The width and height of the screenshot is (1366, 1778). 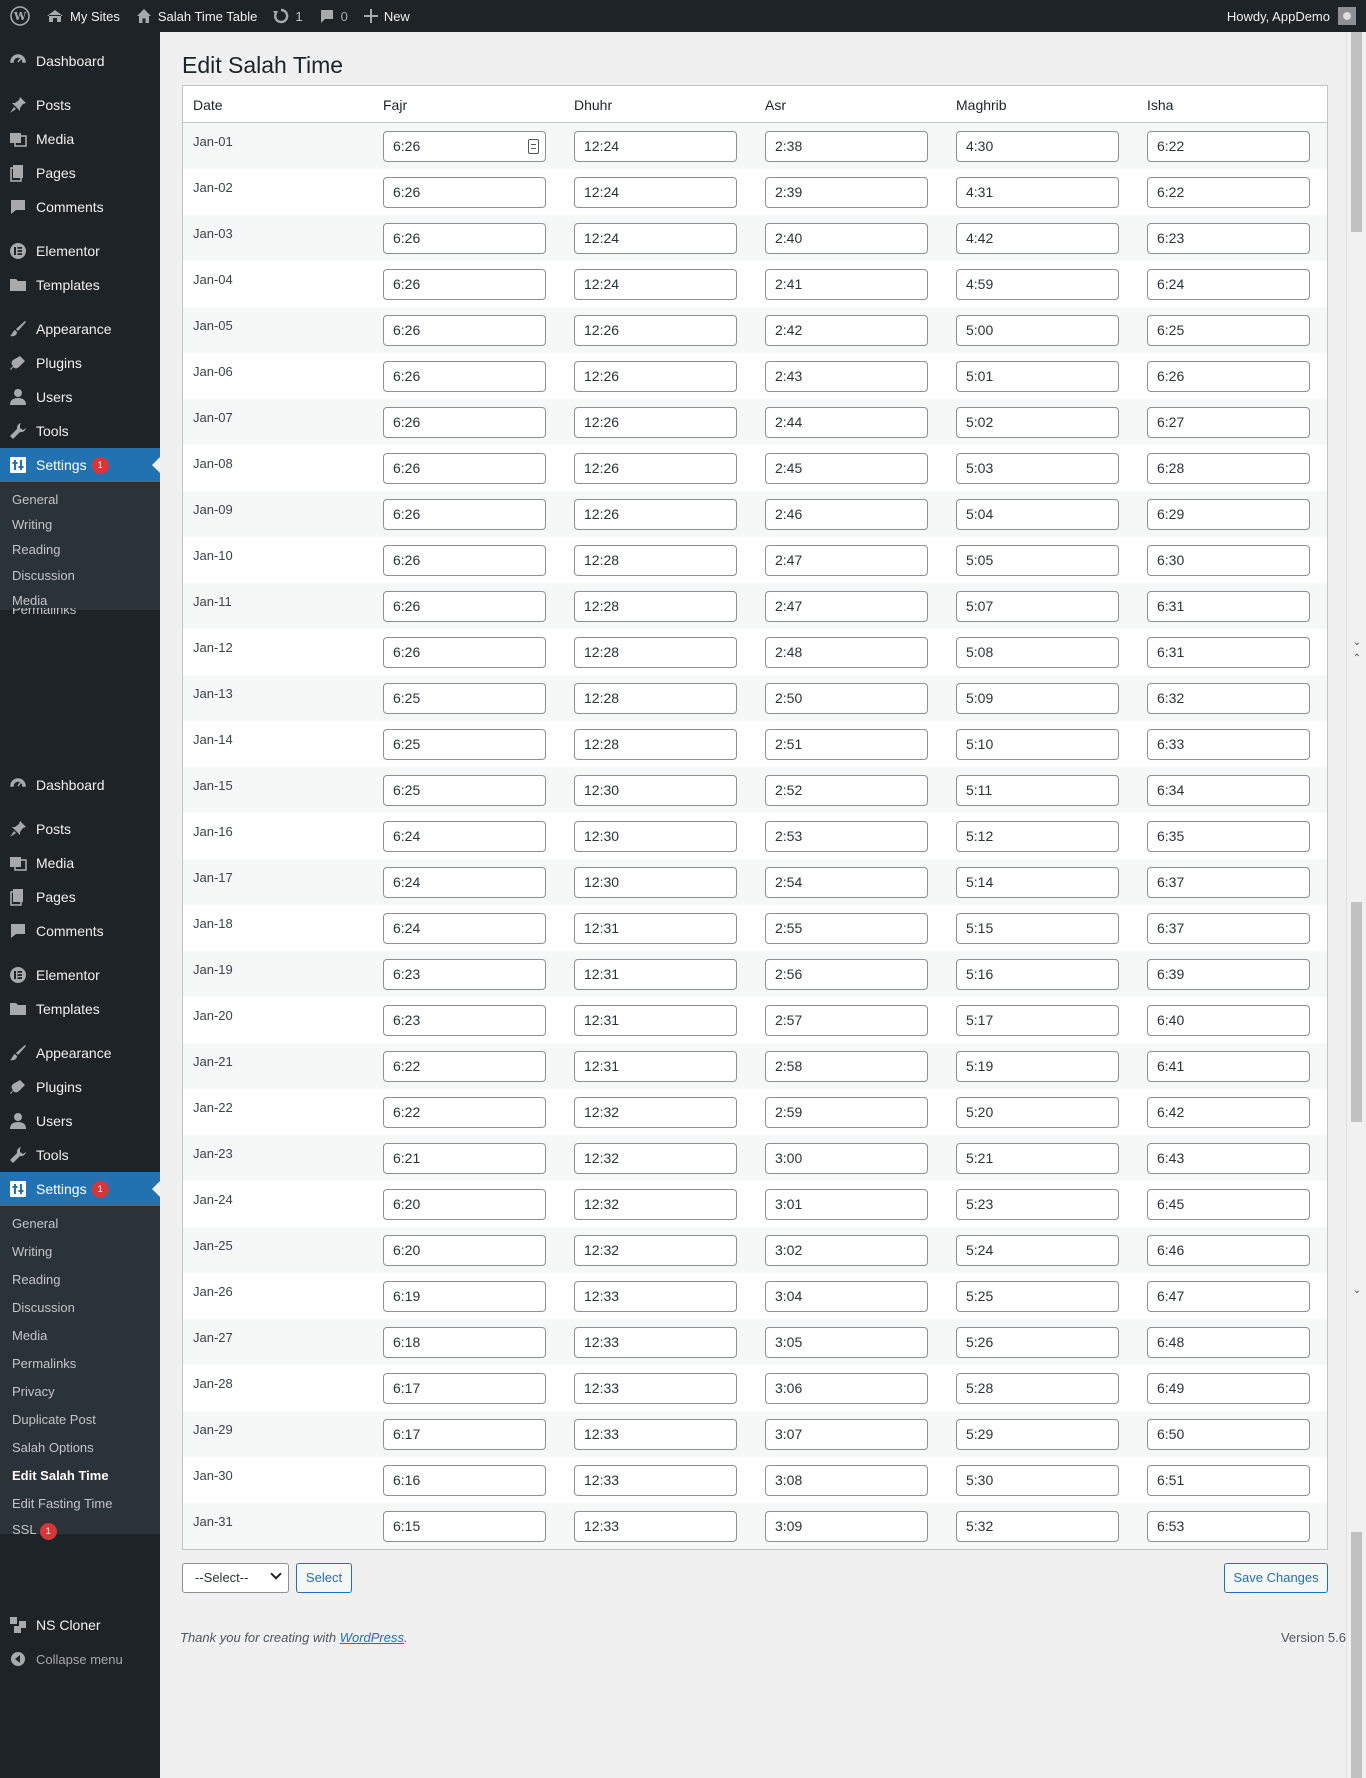 I want to click on asr-time-input: 3:09, so click(x=846, y=1526).